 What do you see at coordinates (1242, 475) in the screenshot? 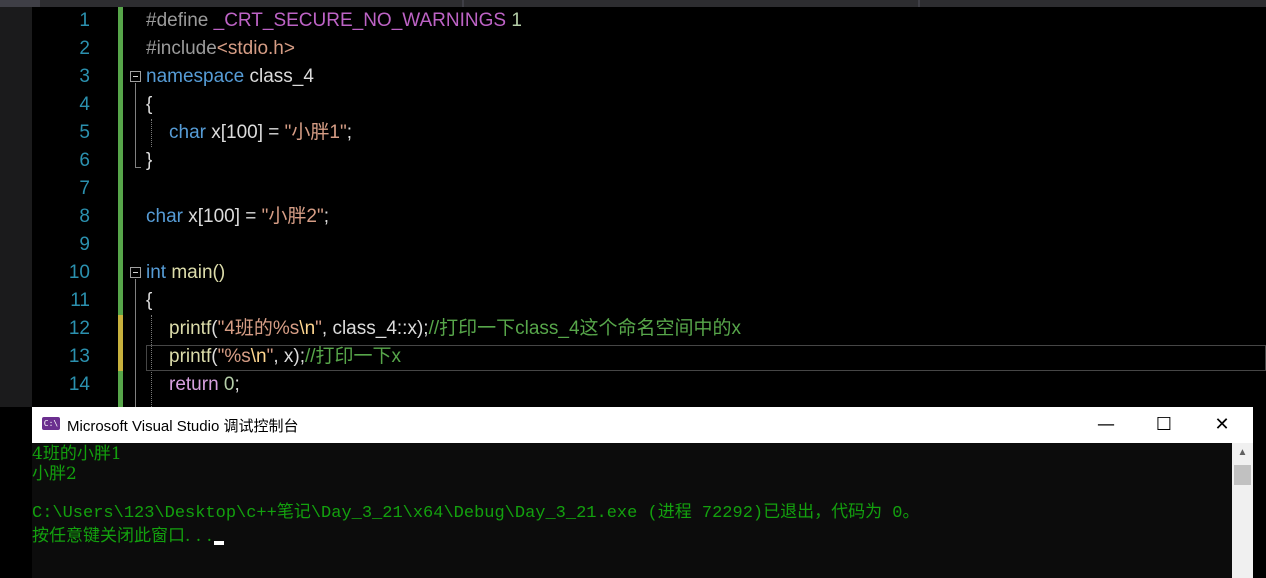
I see `scrollbar-thumb` at bounding box center [1242, 475].